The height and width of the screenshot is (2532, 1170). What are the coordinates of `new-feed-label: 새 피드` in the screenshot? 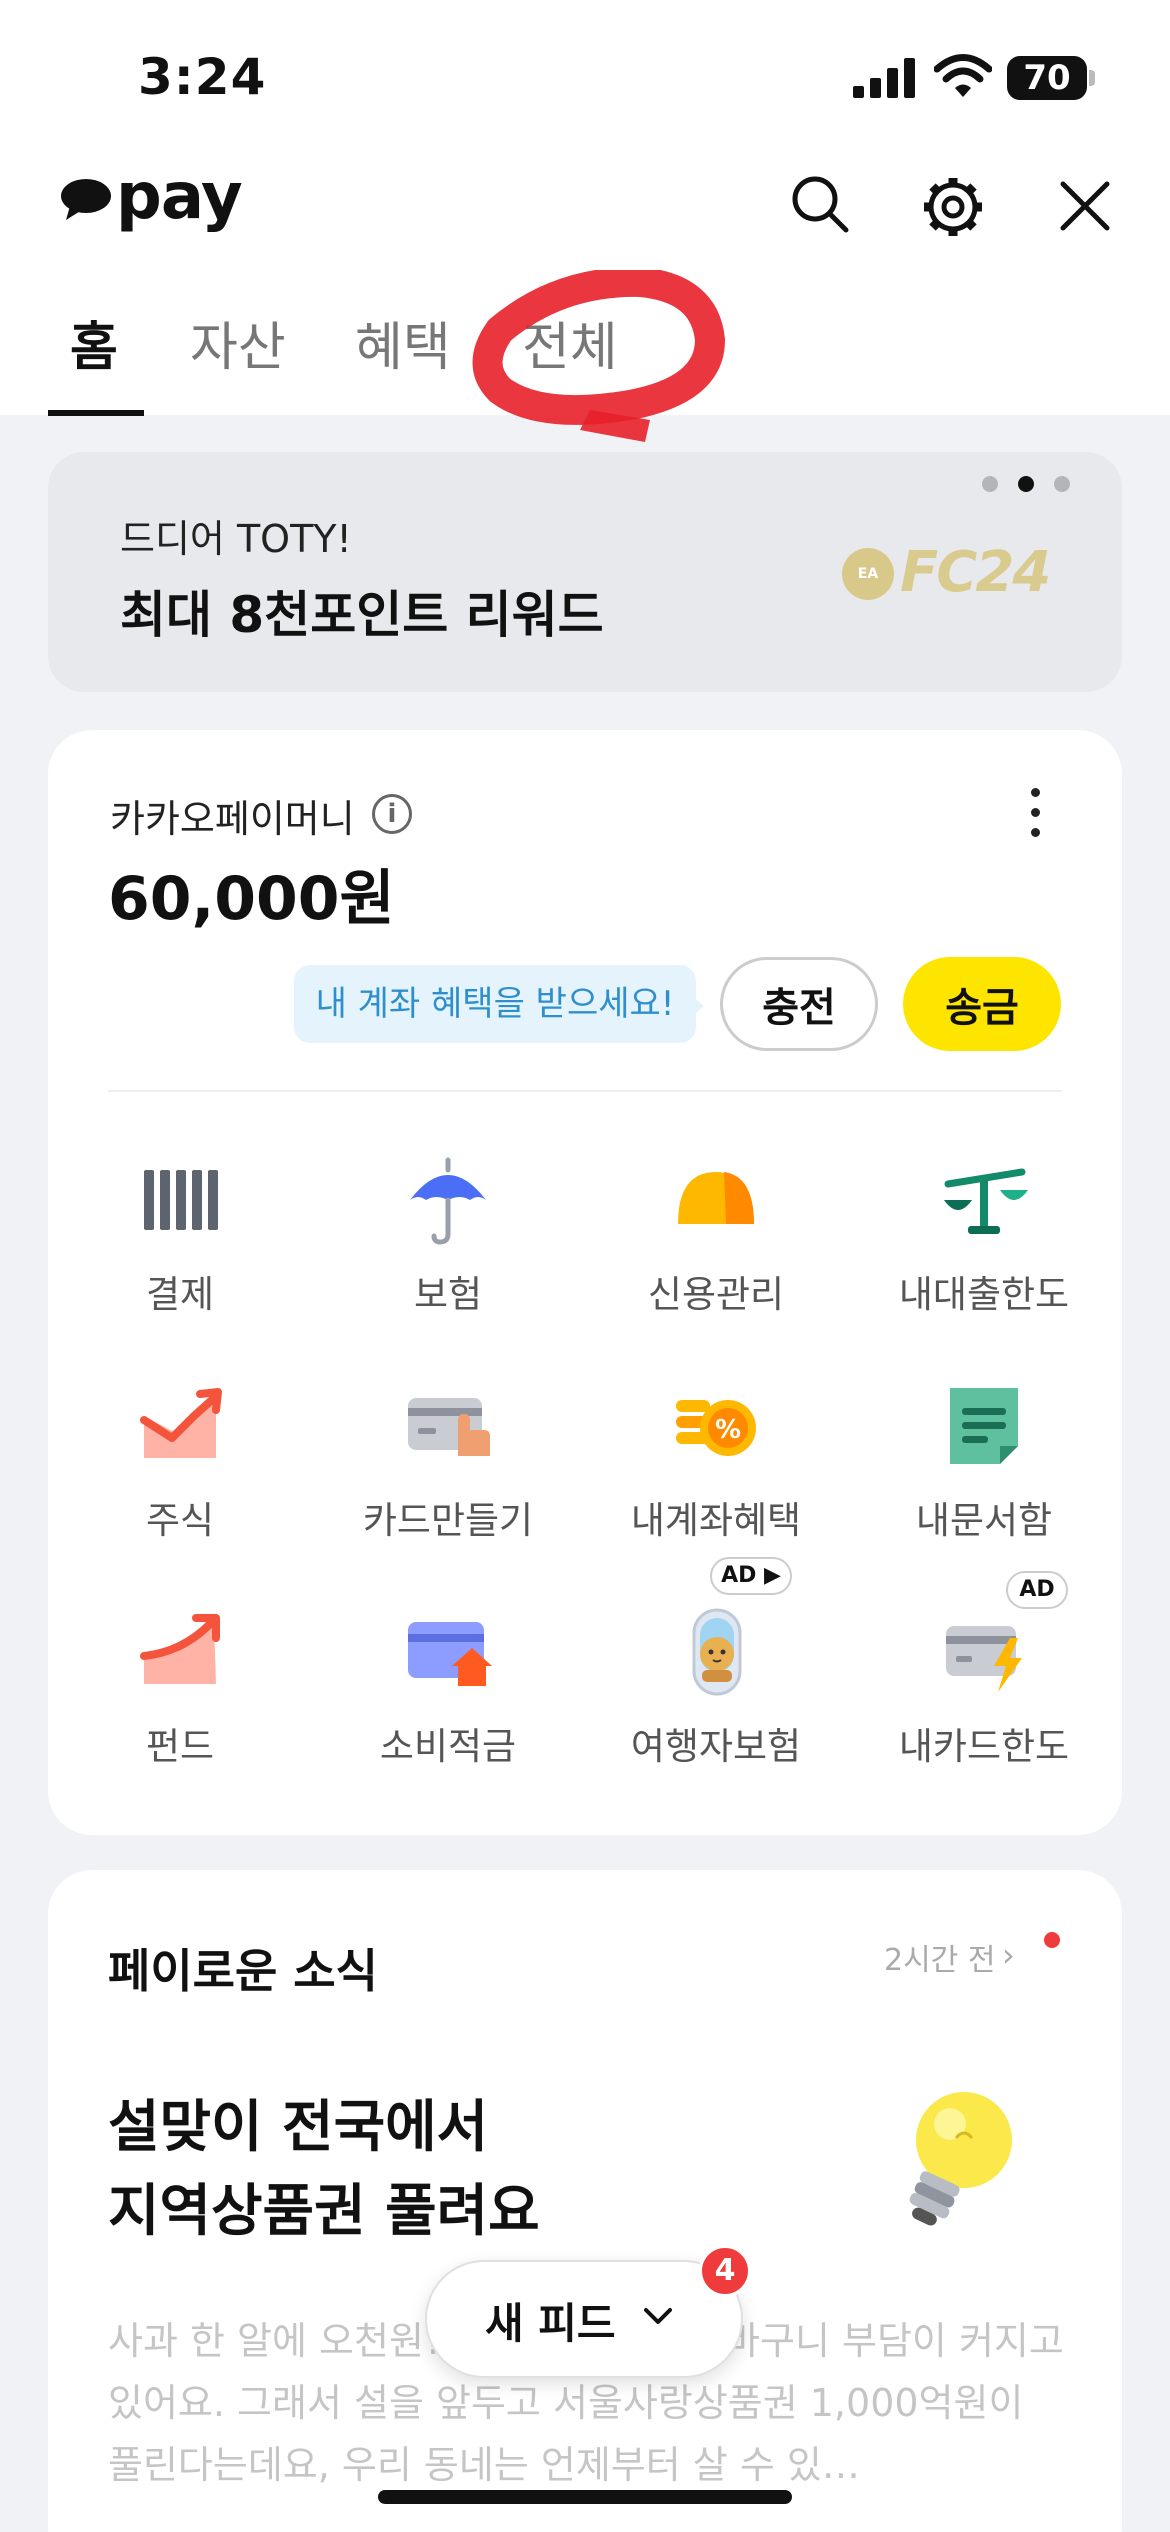 It's located at (550, 2323).